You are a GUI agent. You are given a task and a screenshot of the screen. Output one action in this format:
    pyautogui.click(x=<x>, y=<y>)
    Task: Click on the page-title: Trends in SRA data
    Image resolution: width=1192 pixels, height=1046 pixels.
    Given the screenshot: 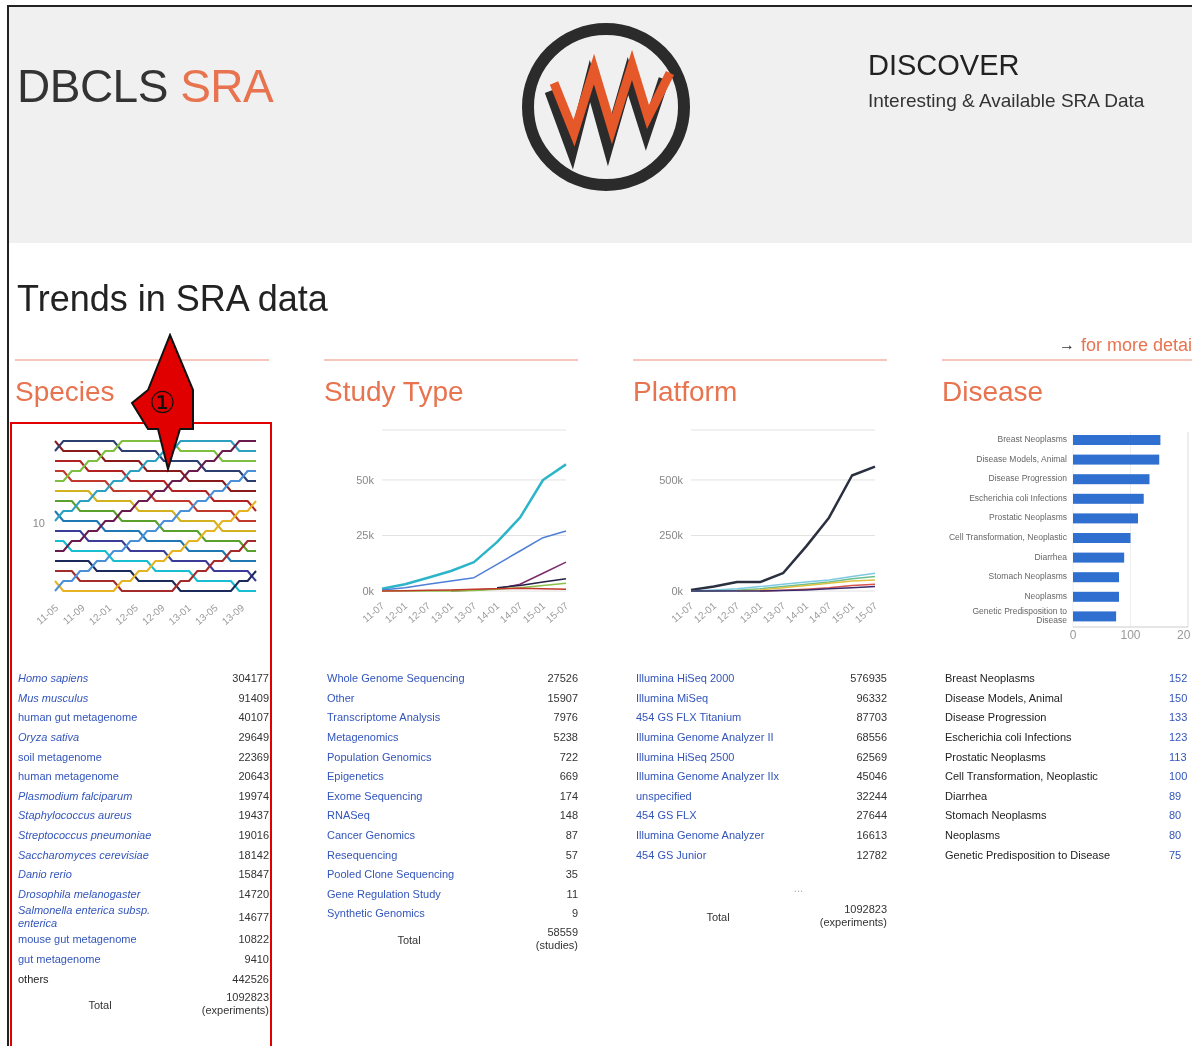 What is the action you would take?
    pyautogui.click(x=173, y=299)
    